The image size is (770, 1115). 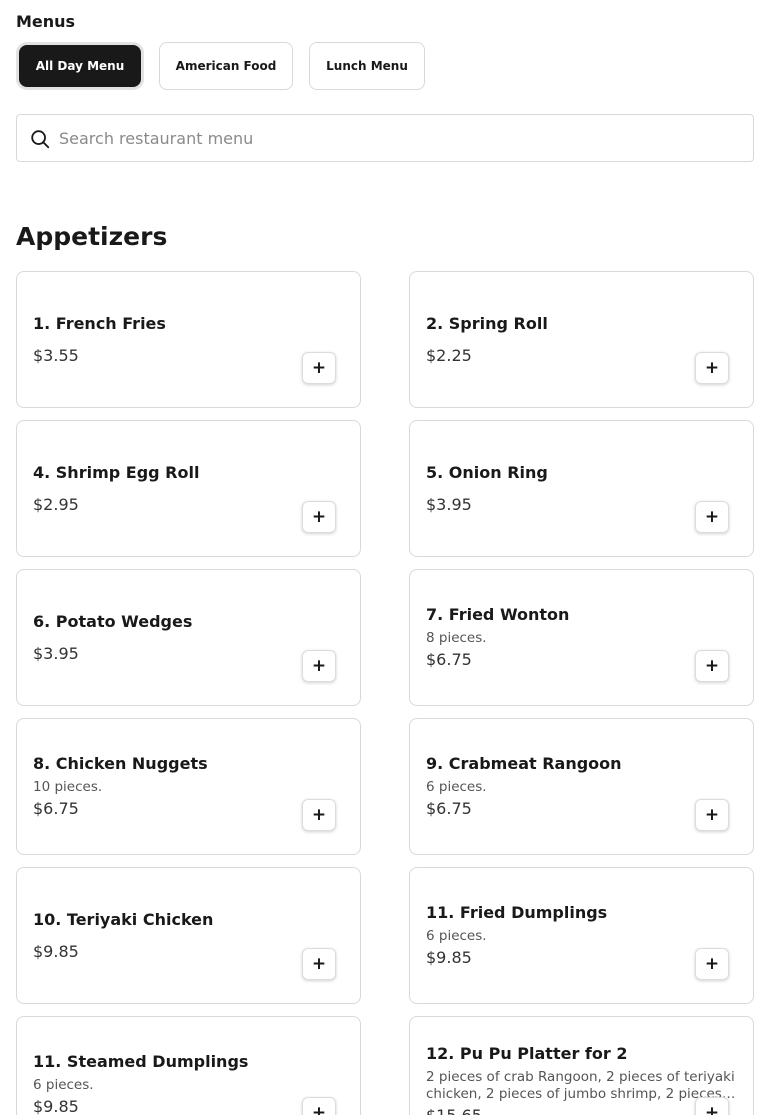 I want to click on menu-item-name: 11. Steamed Dumplings, so click(x=141, y=1061).